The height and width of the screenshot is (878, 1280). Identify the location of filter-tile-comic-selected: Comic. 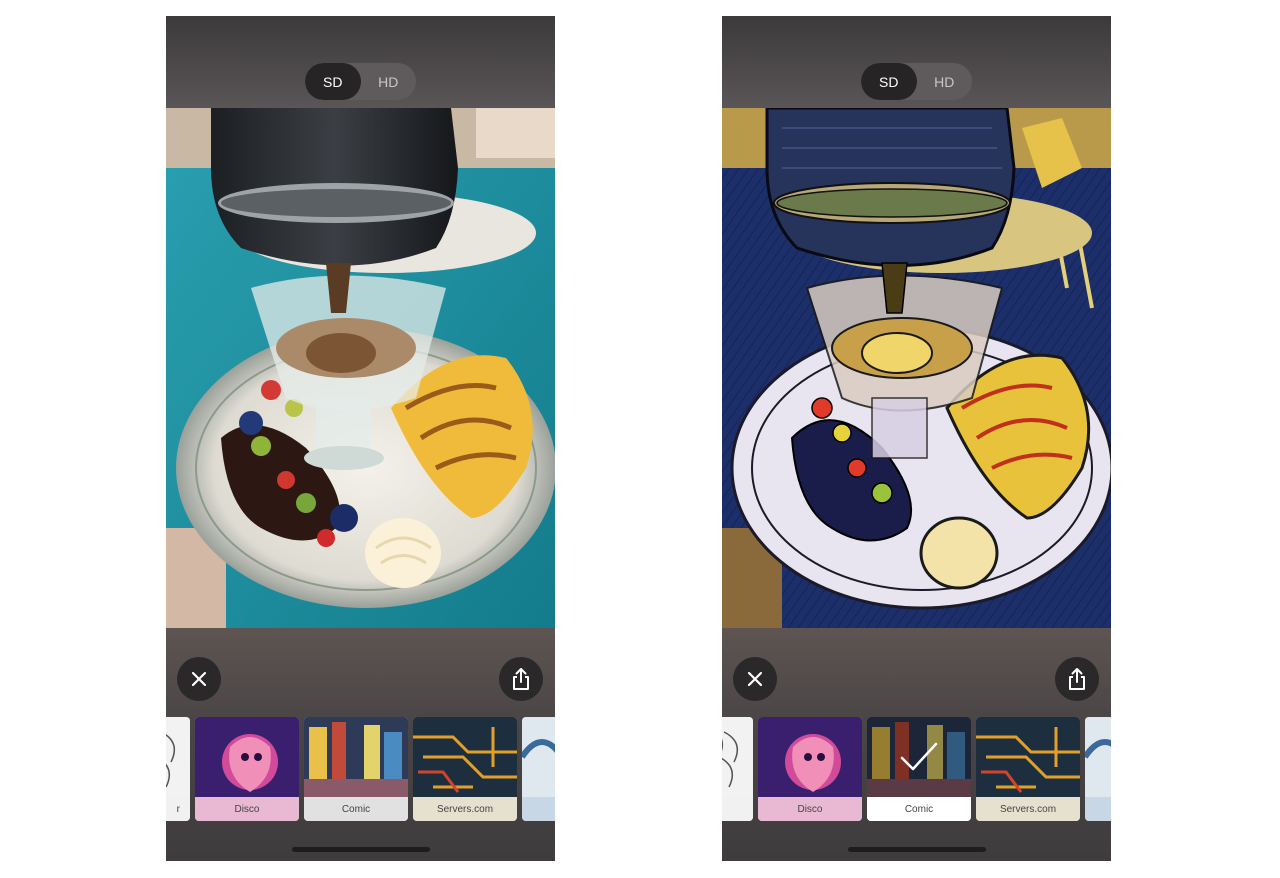
(919, 769).